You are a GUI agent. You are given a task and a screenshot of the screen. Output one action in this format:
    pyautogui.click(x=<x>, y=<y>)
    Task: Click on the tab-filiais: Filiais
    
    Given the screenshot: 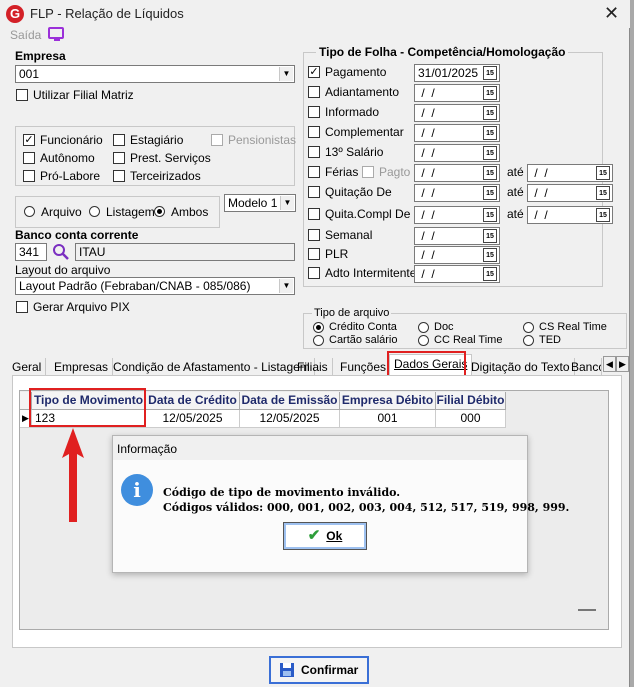 What is the action you would take?
    pyautogui.click(x=313, y=367)
    